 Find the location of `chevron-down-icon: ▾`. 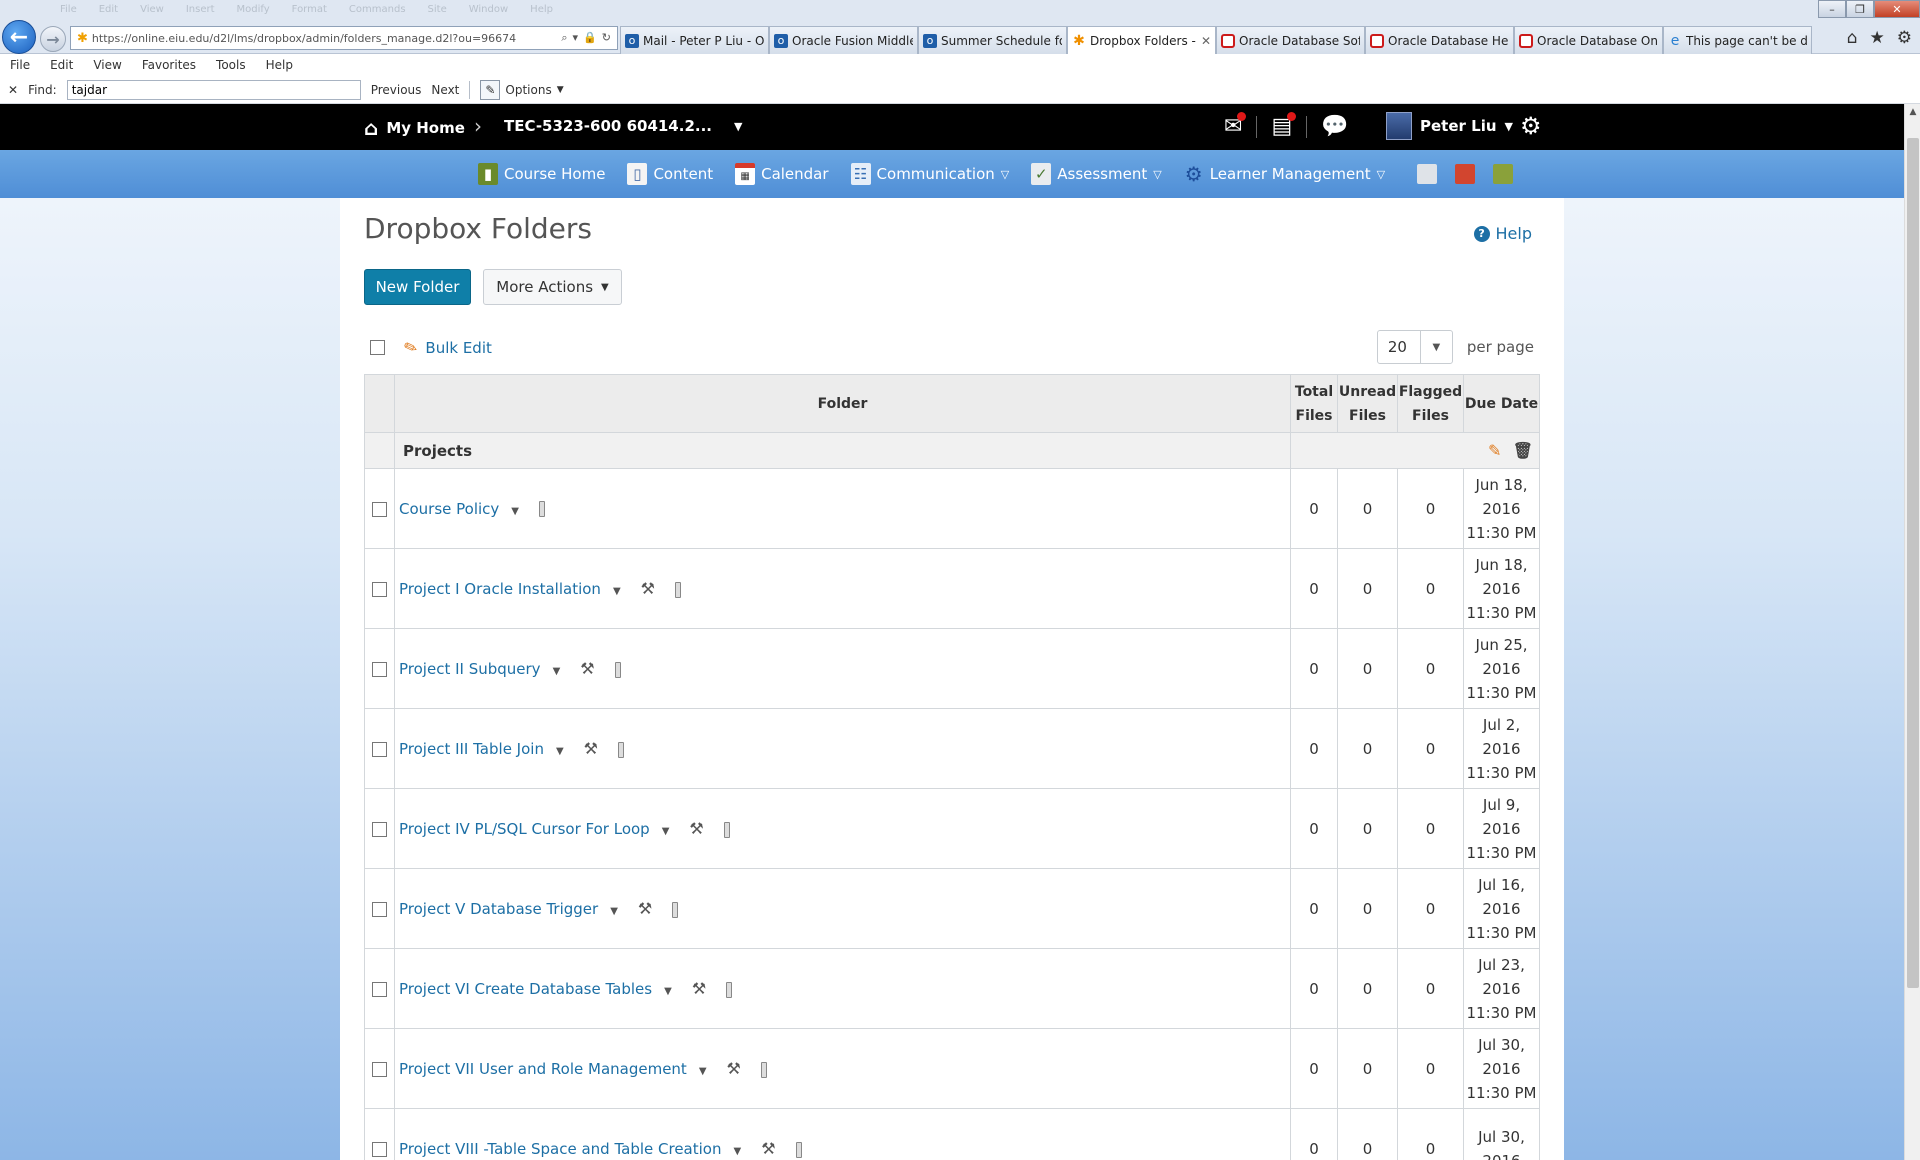

chevron-down-icon: ▾ is located at coordinates (576, 38).